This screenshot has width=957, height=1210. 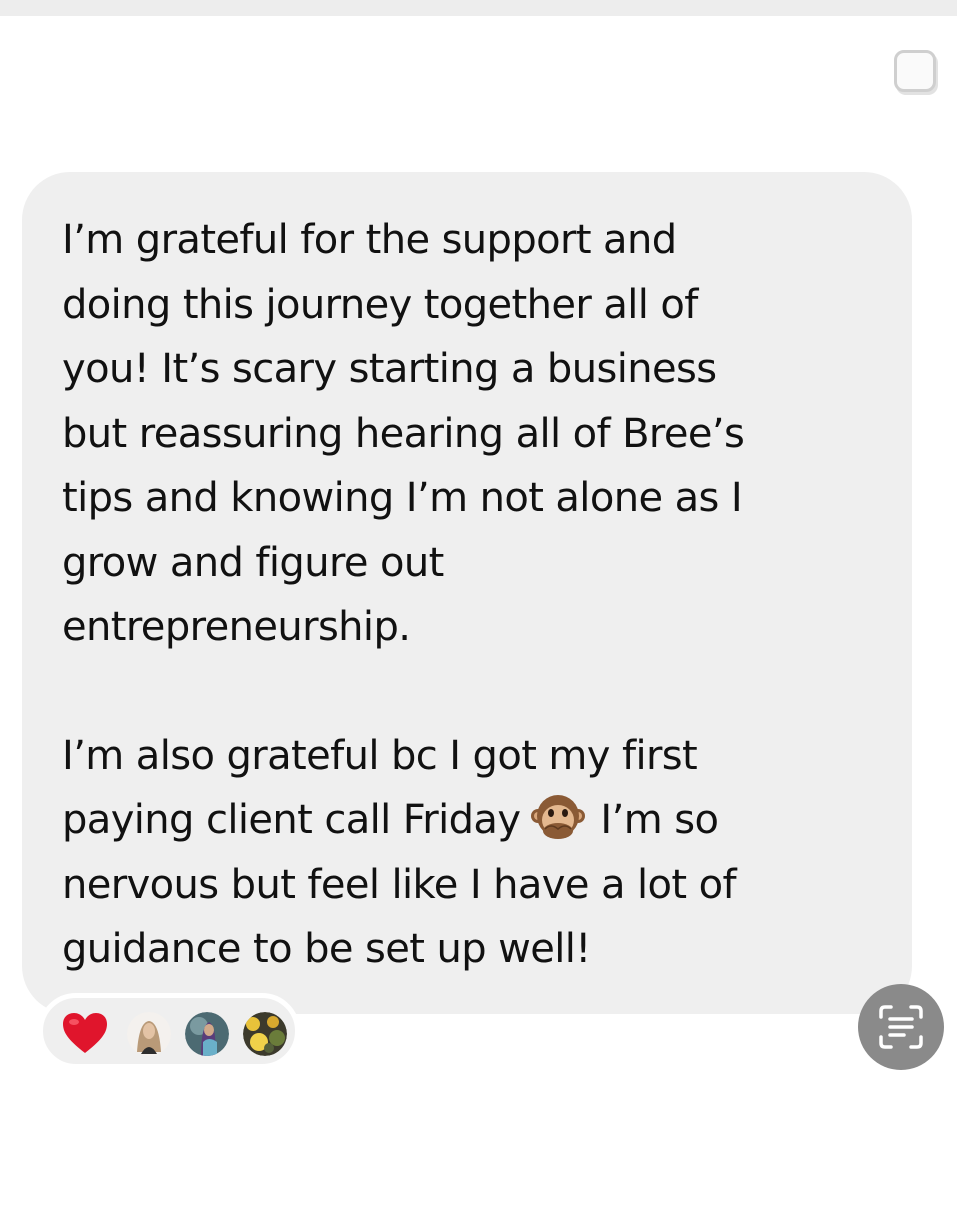 I want to click on message-line: doing this journey together all of, so click(x=380, y=304).